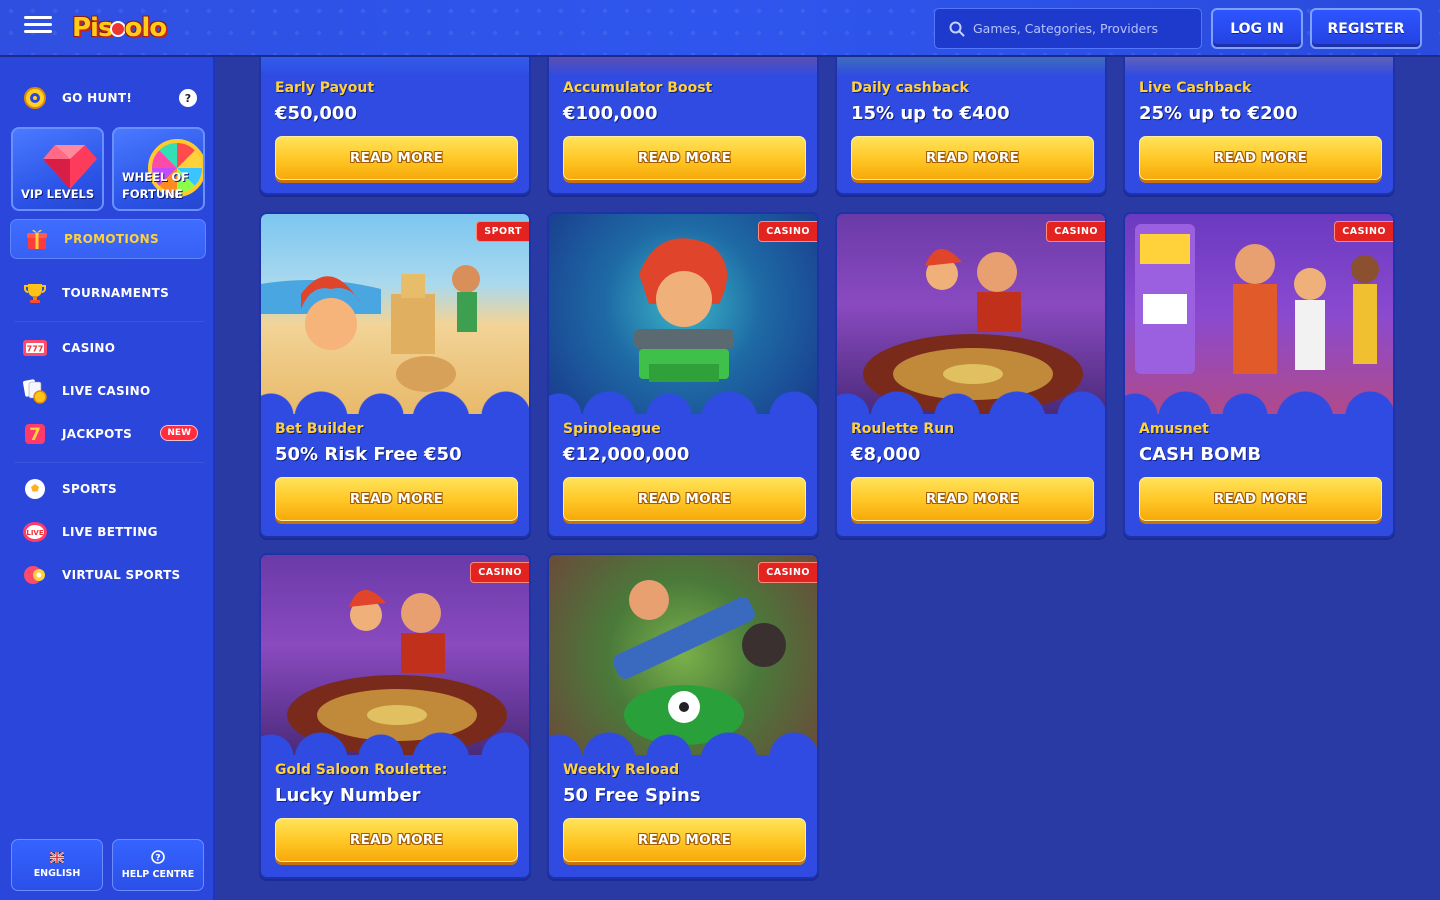 The image size is (1440, 900). Describe the element at coordinates (910, 88) in the screenshot. I see `promo-subtitle: Daily cashback` at that location.